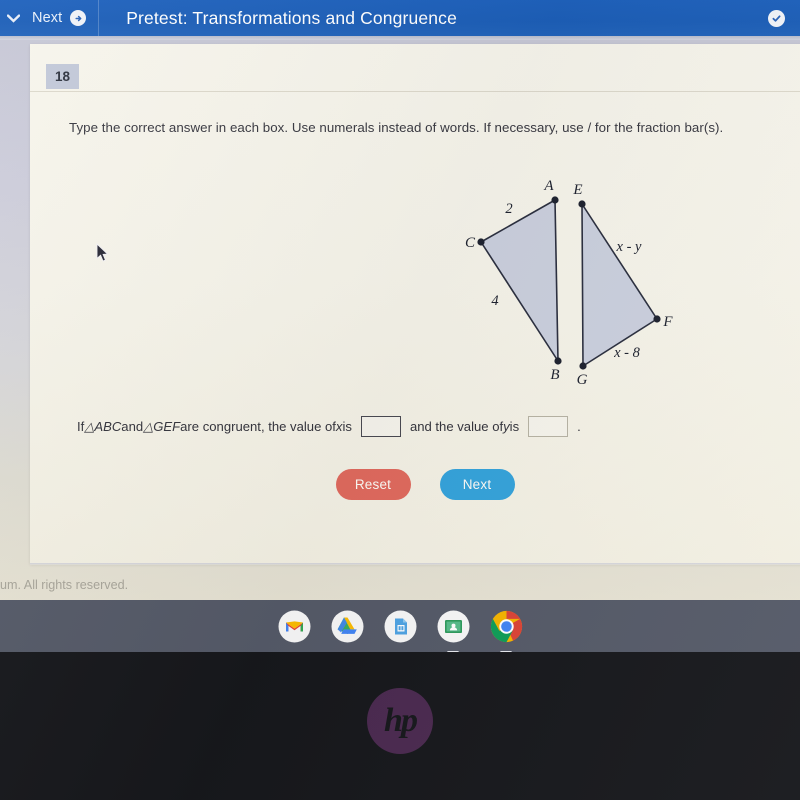  What do you see at coordinates (548, 186) in the screenshot?
I see `vertex-label-a: A` at bounding box center [548, 186].